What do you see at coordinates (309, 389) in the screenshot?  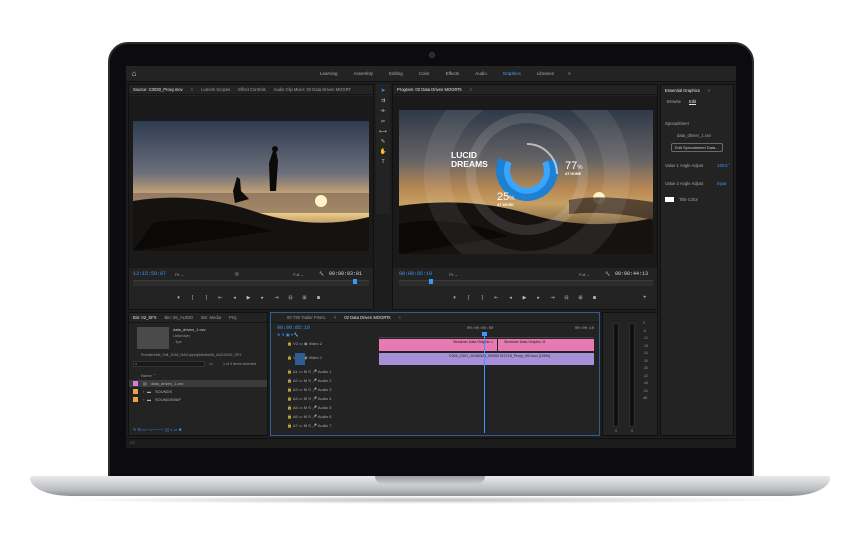 I see `track-header-a3: 🔒 A3 ▭ M S 🎤 Audio 3` at bounding box center [309, 389].